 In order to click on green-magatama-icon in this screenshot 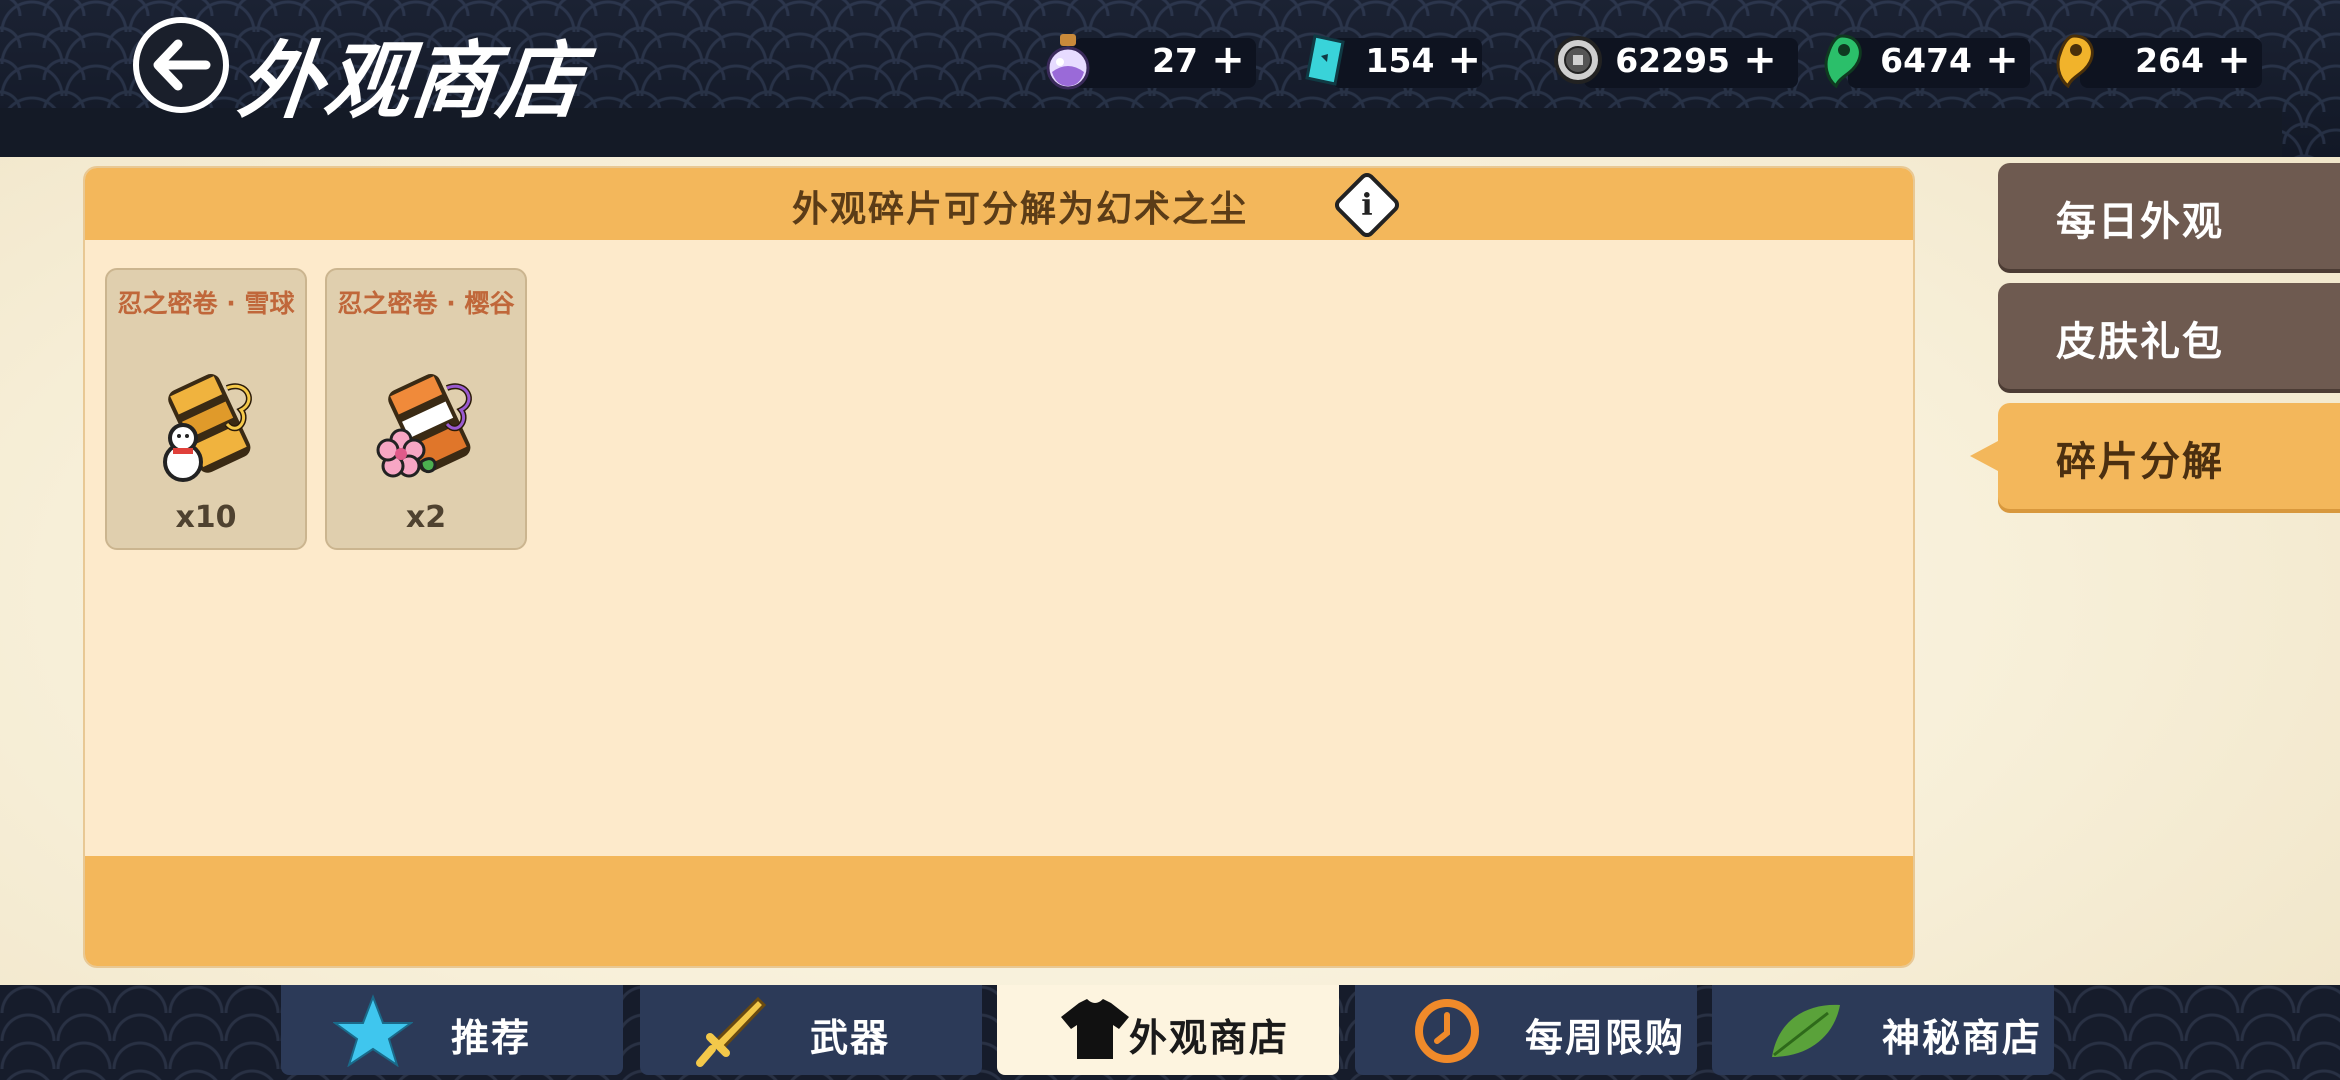, I will do `click(1842, 60)`.